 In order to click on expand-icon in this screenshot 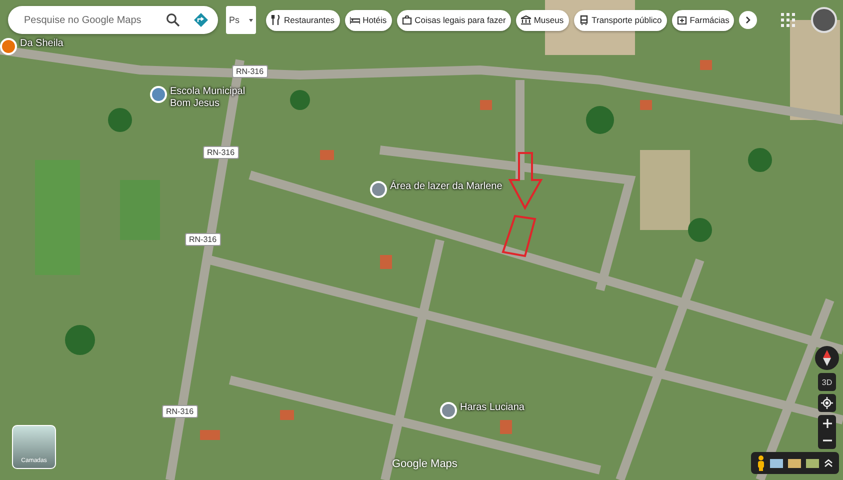, I will do `click(828, 463)`.